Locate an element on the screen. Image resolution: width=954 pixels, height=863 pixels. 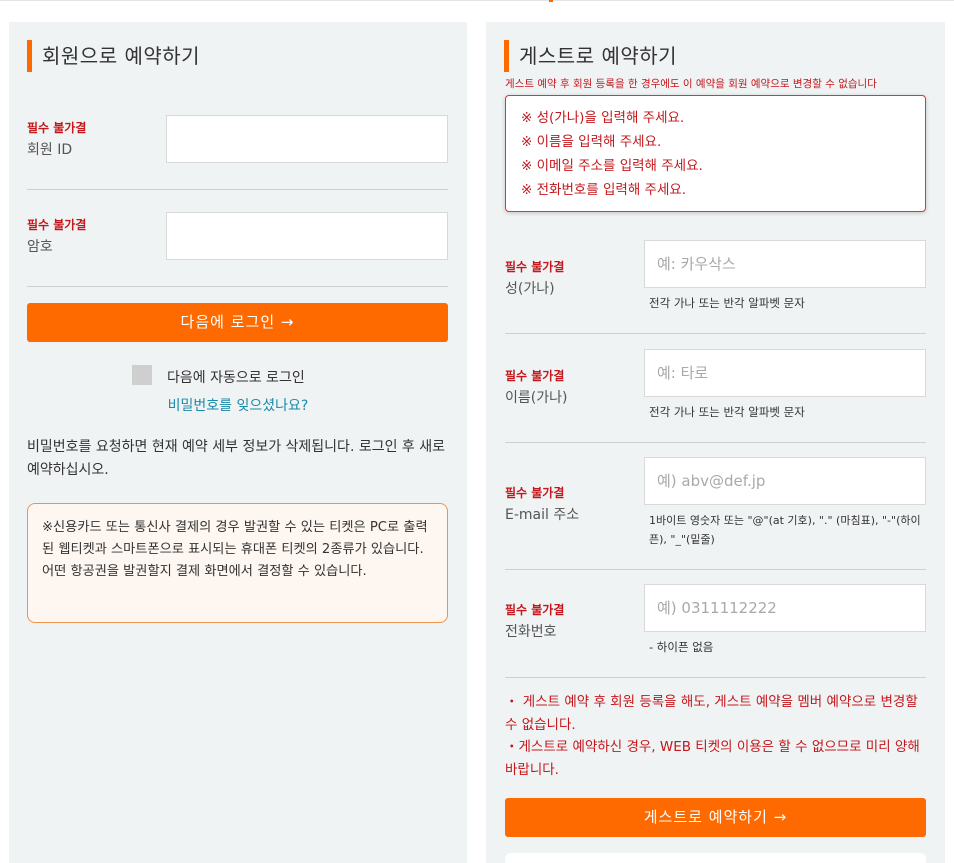
name-label: 이름(가나) is located at coordinates (536, 398).